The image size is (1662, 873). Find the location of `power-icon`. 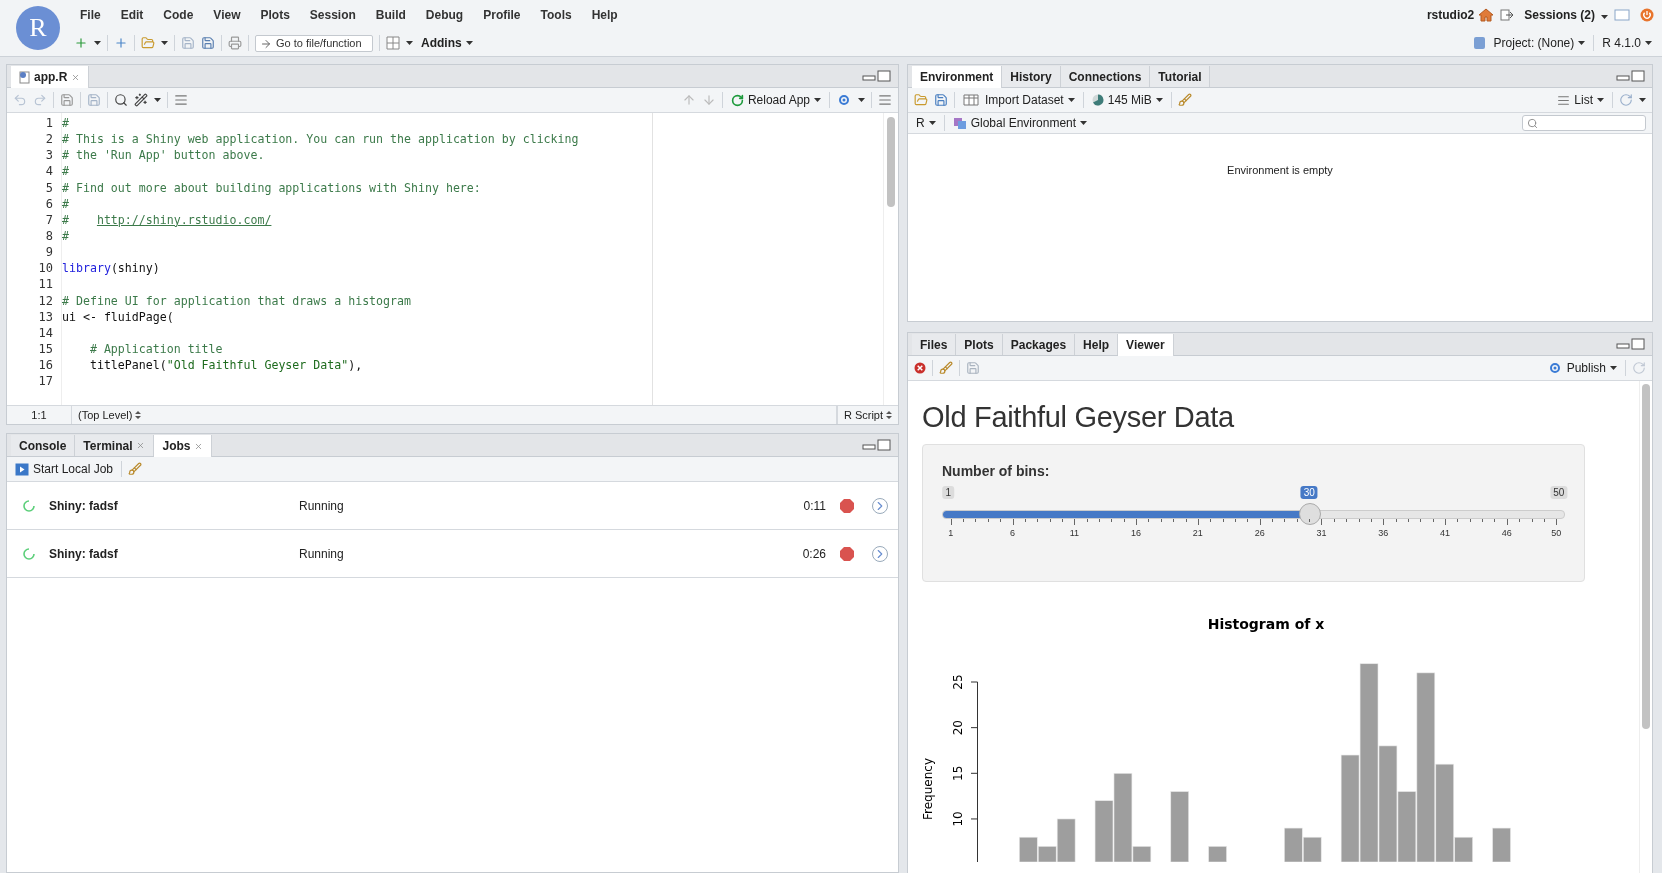

power-icon is located at coordinates (1647, 15).